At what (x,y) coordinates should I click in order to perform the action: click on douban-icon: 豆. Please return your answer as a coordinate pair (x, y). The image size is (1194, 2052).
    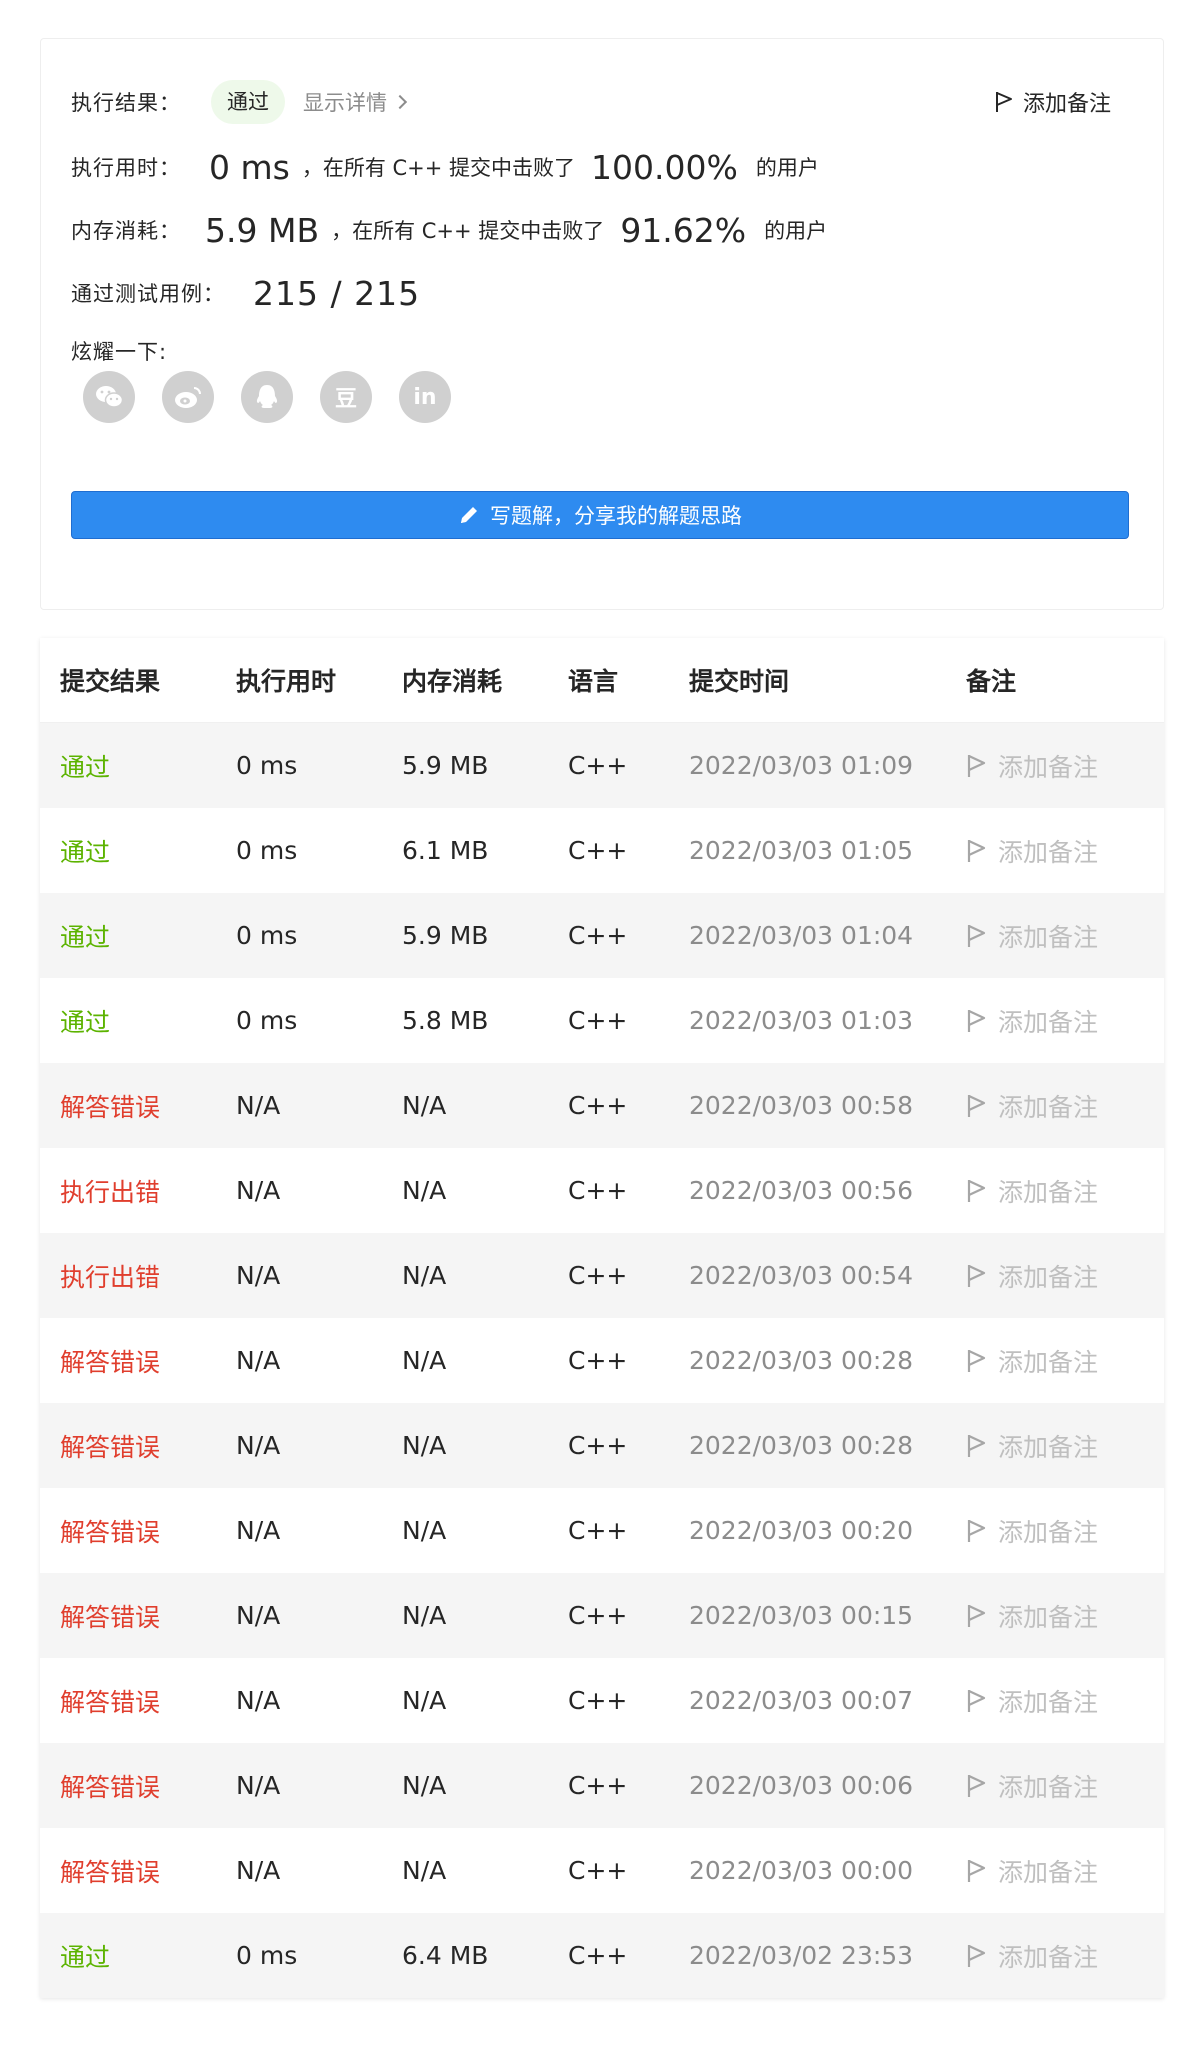
    Looking at the image, I should click on (346, 397).